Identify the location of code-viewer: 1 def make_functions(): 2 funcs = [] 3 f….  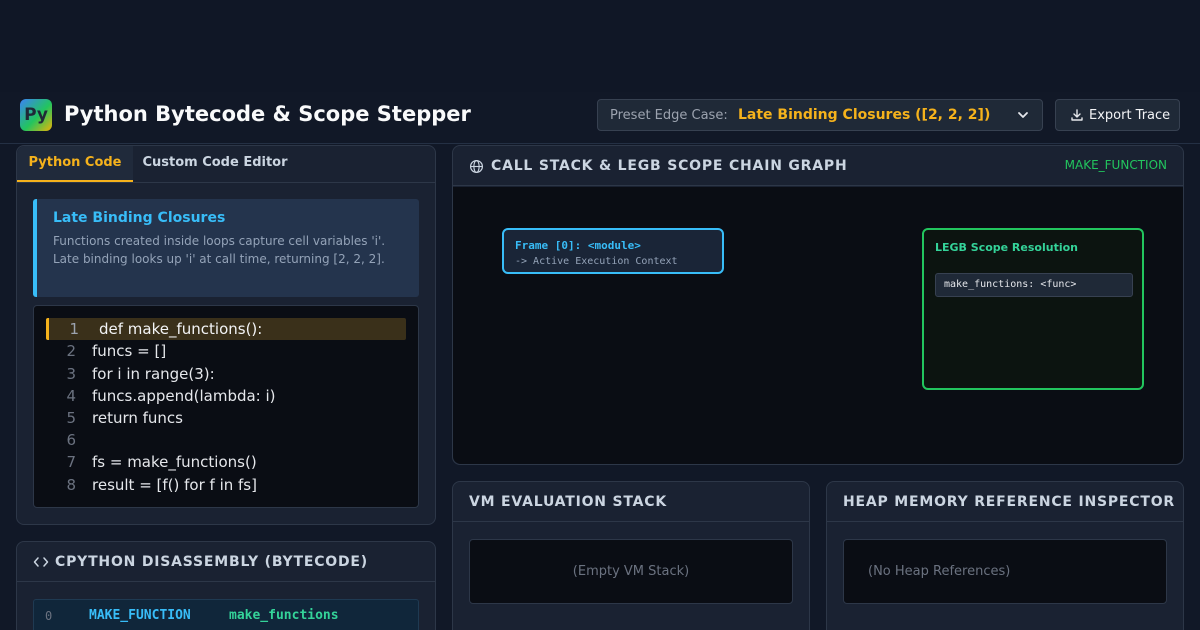
(226, 406).